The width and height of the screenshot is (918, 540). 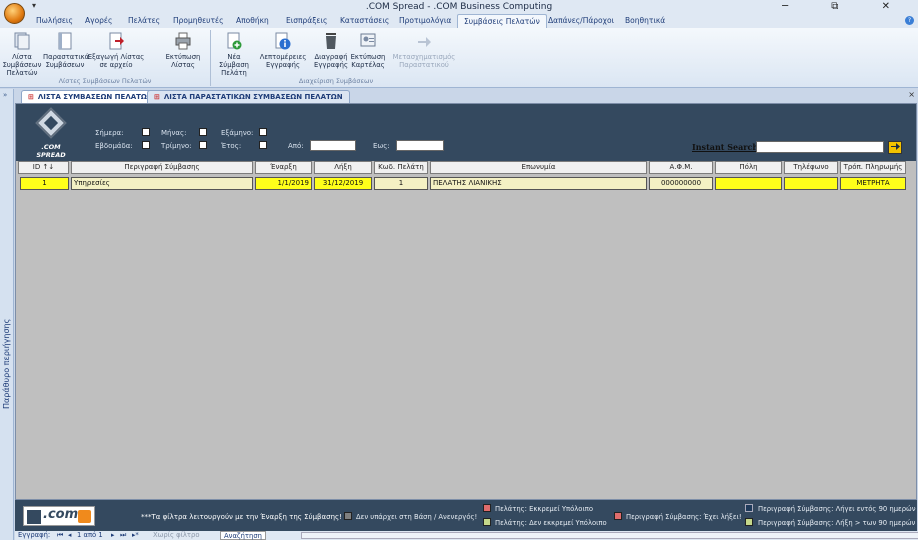 I want to click on export-list-button: Εξαγωγή Λίστας σε αρχείο, so click(x=116, y=50).